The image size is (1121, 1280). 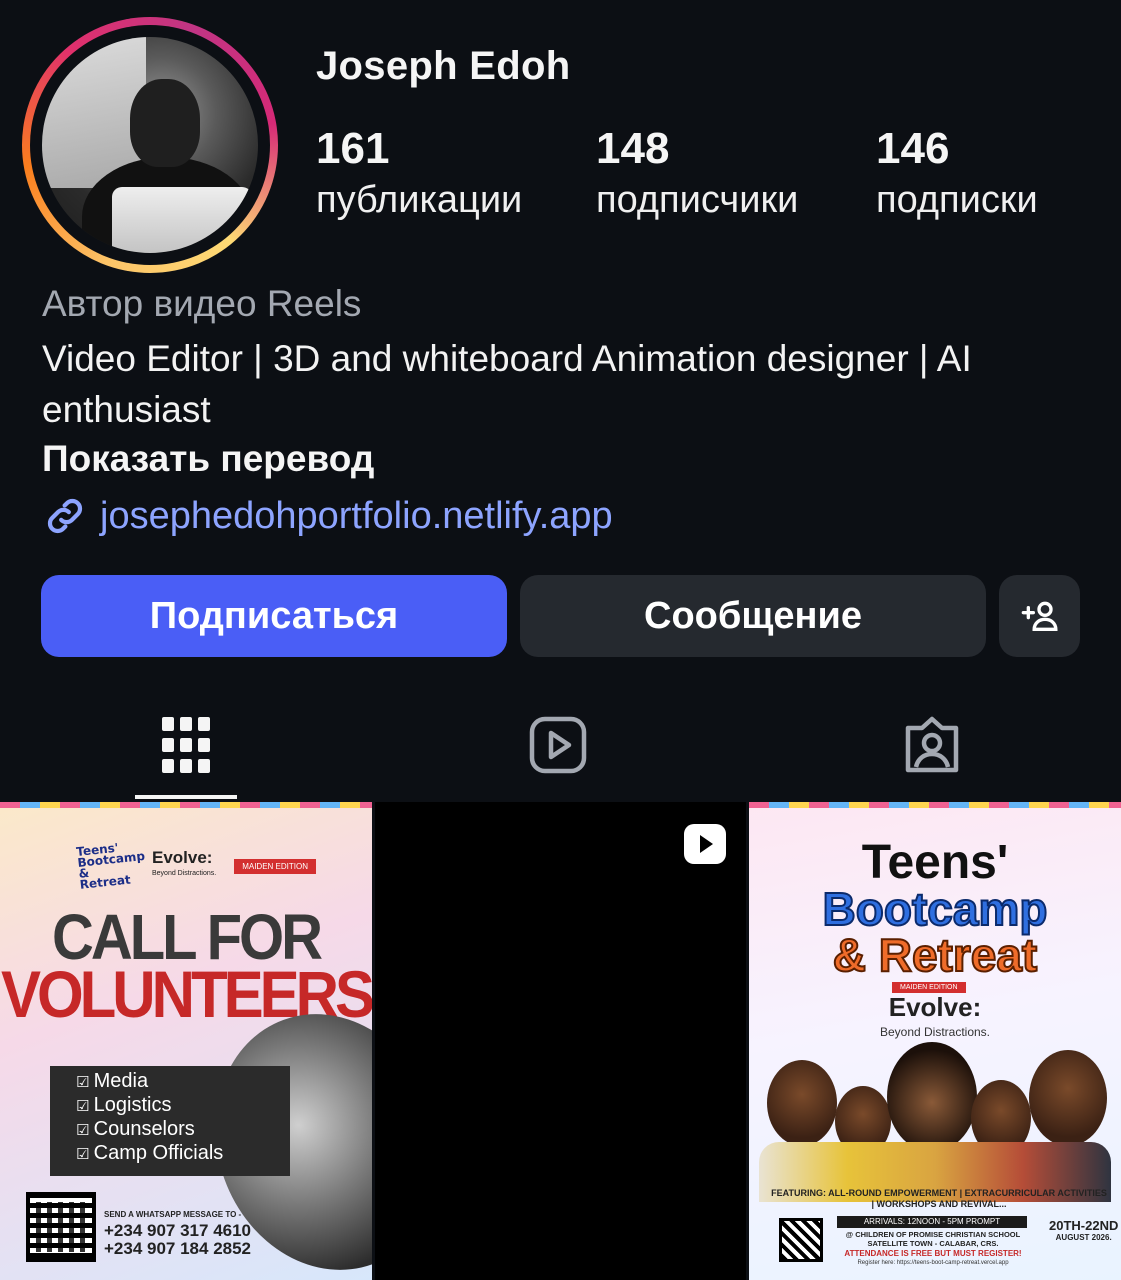 What do you see at coordinates (208, 459) in the screenshot?
I see `show-translation-link: Показать перевод` at bounding box center [208, 459].